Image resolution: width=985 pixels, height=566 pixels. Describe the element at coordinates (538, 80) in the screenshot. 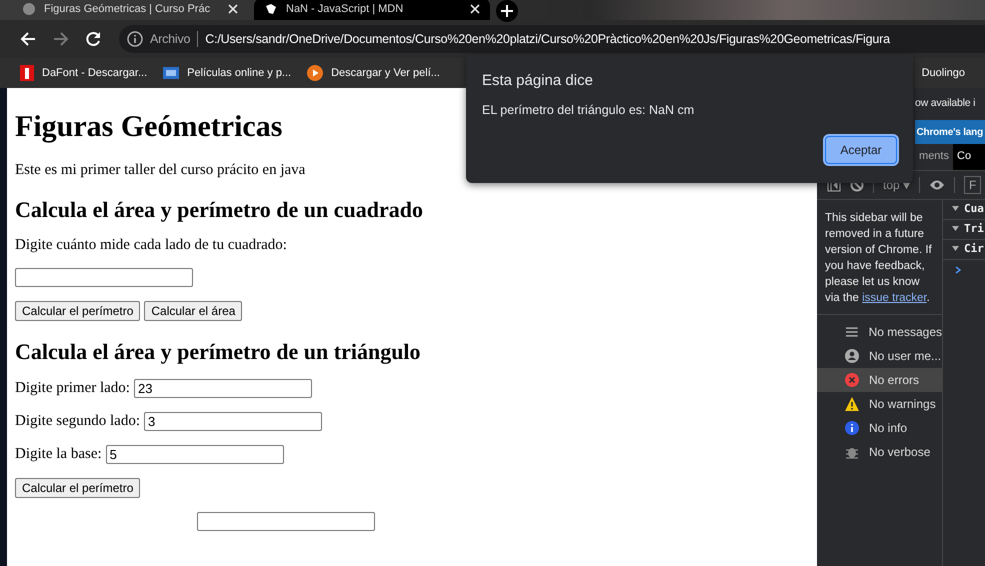

I see `dialog-title: Esta página dice` at that location.